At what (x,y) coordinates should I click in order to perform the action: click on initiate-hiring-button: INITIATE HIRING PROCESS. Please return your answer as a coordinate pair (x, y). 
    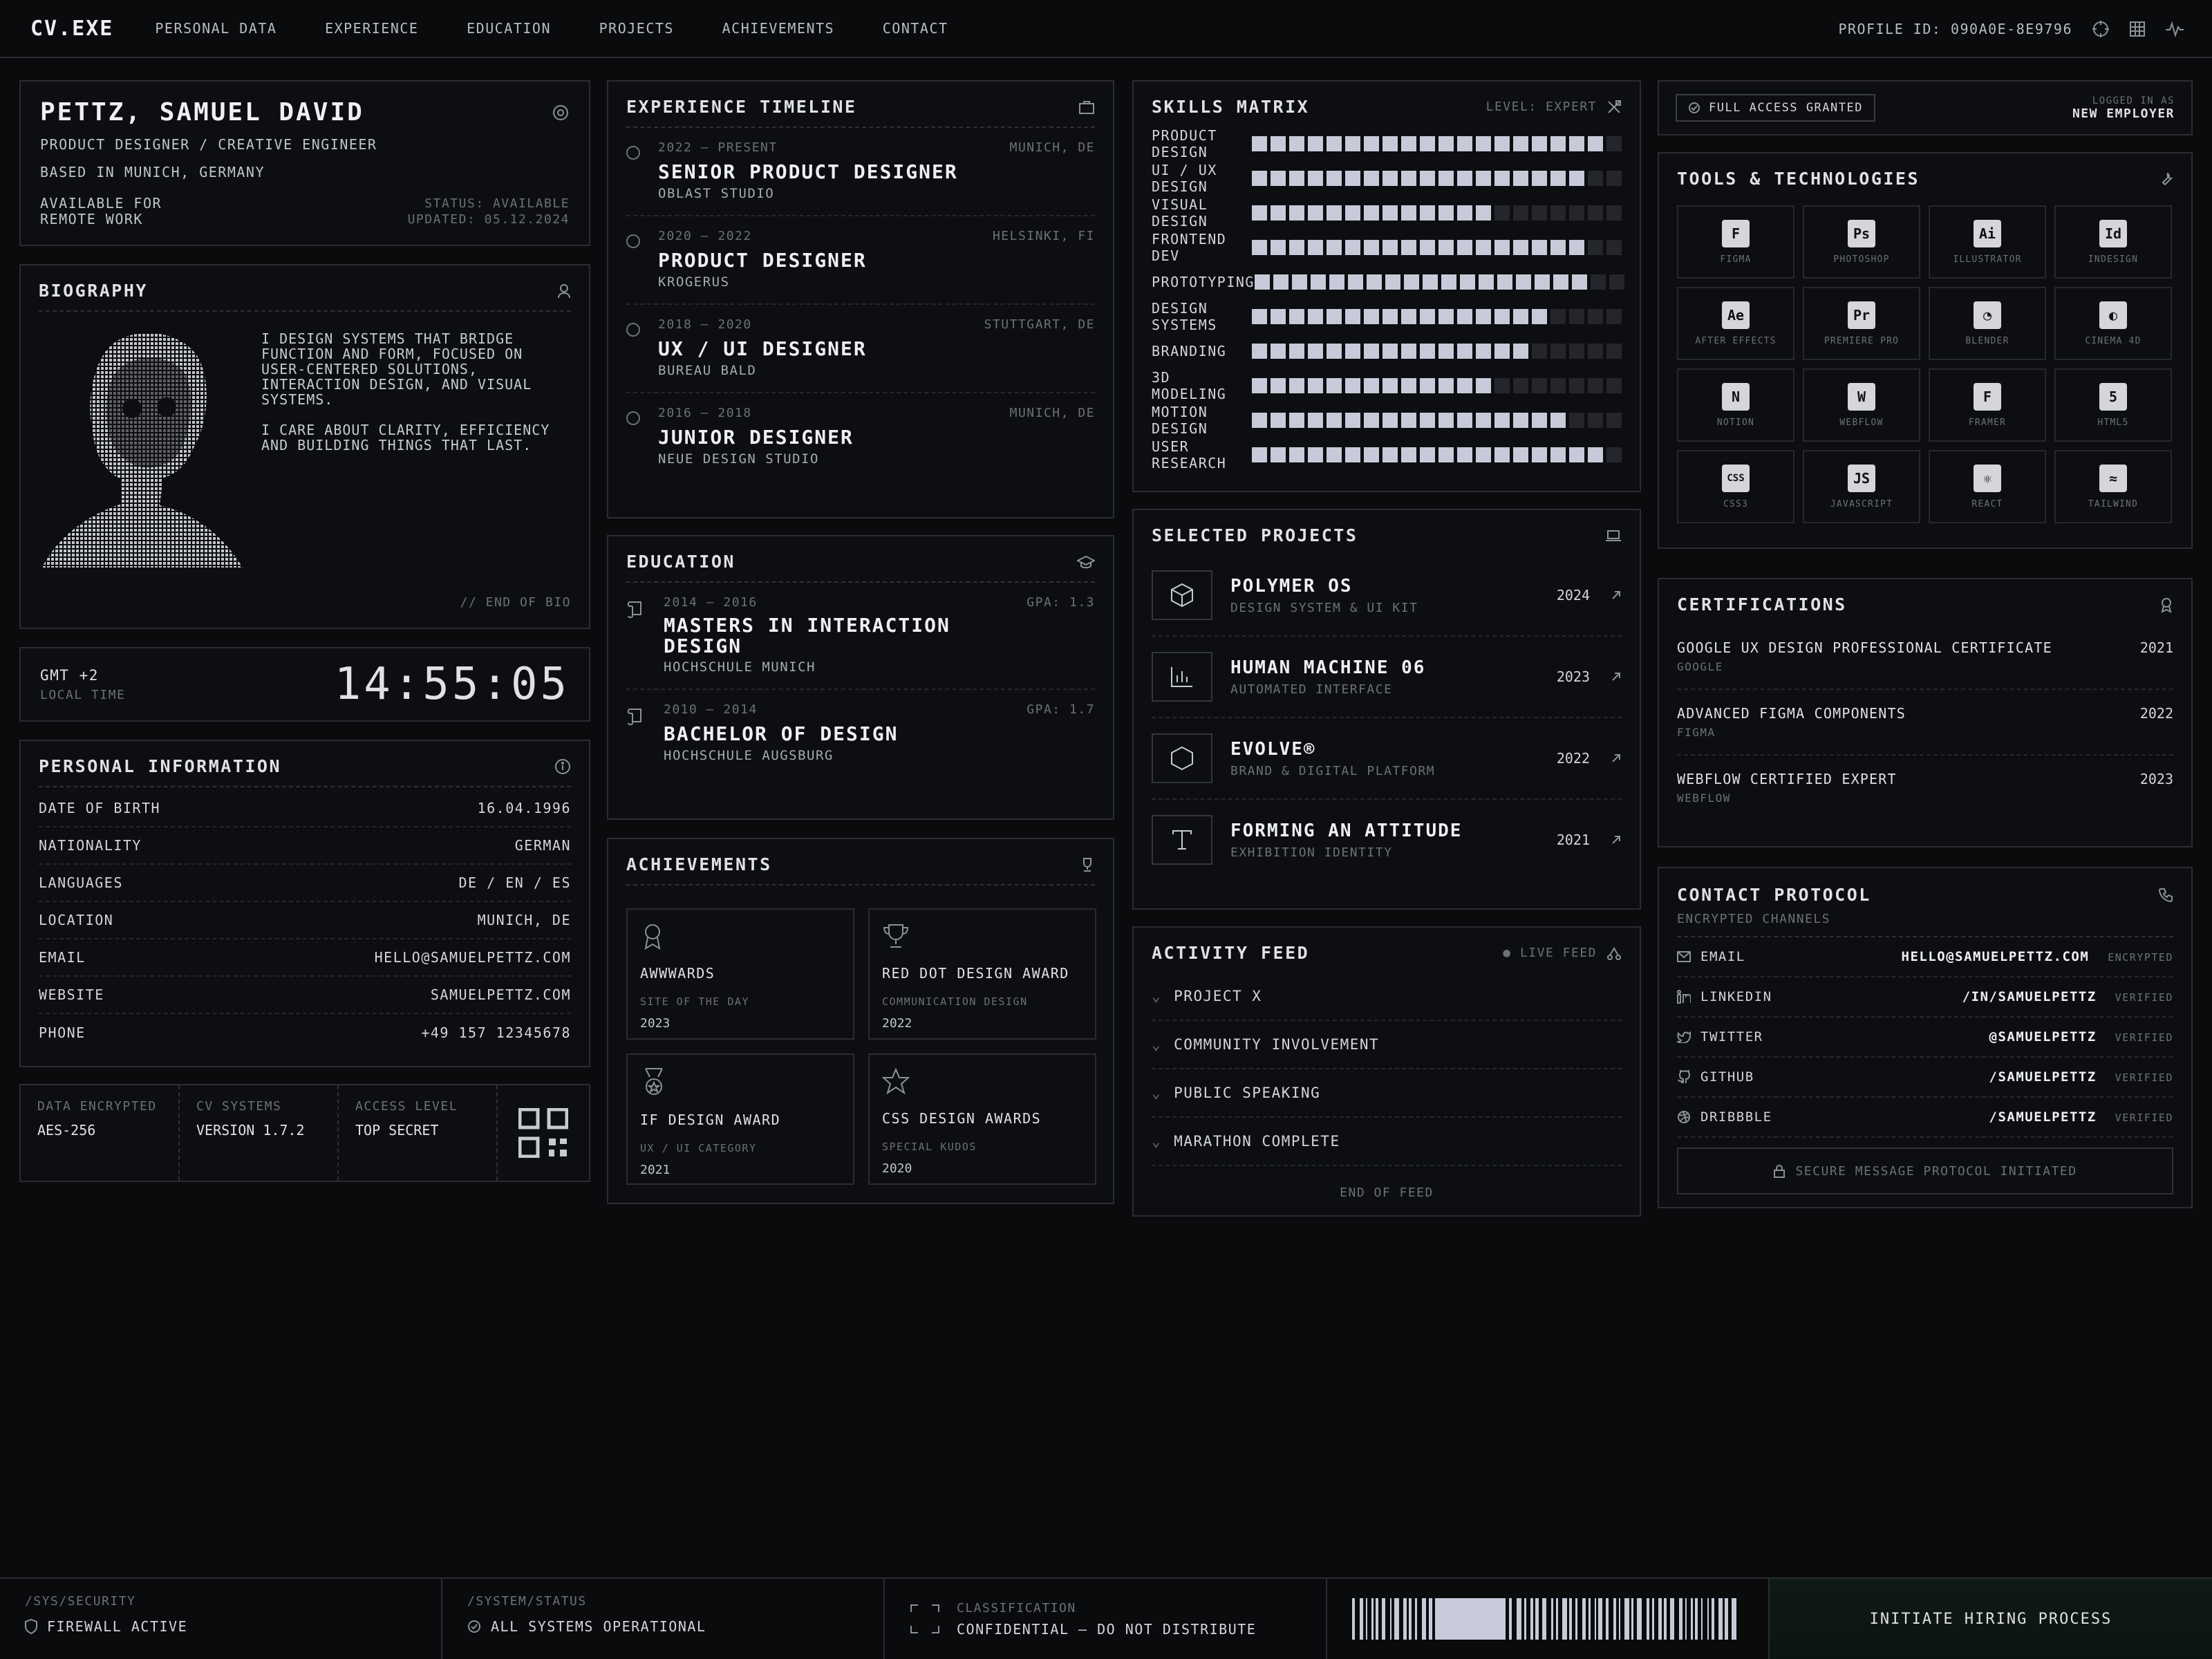
    Looking at the image, I should click on (1991, 1619).